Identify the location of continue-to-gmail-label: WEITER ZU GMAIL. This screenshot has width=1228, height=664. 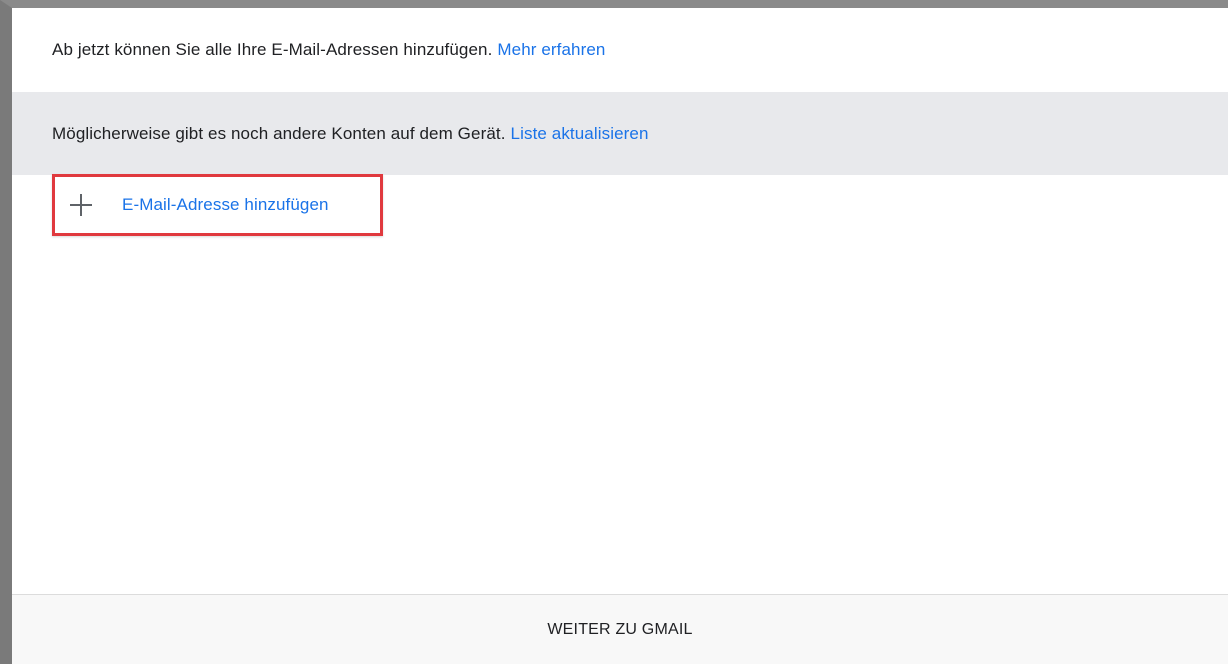
(620, 629).